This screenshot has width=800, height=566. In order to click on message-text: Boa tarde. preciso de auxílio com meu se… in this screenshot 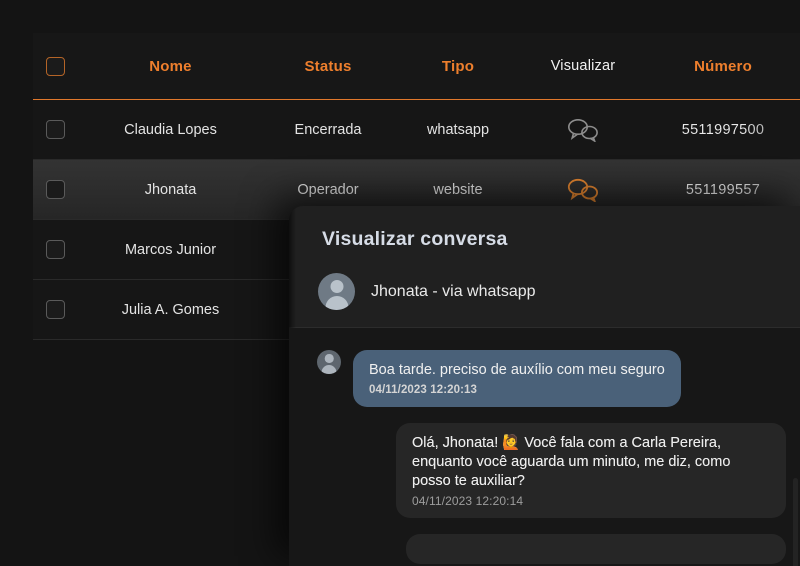, I will do `click(517, 370)`.